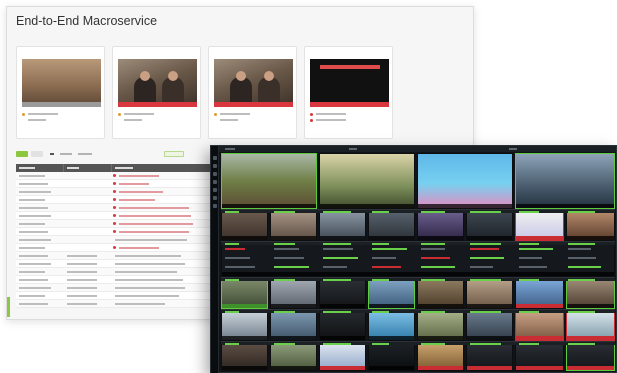 Image resolution: width=617 pixels, height=373 pixels. I want to click on source-card, so click(60, 92).